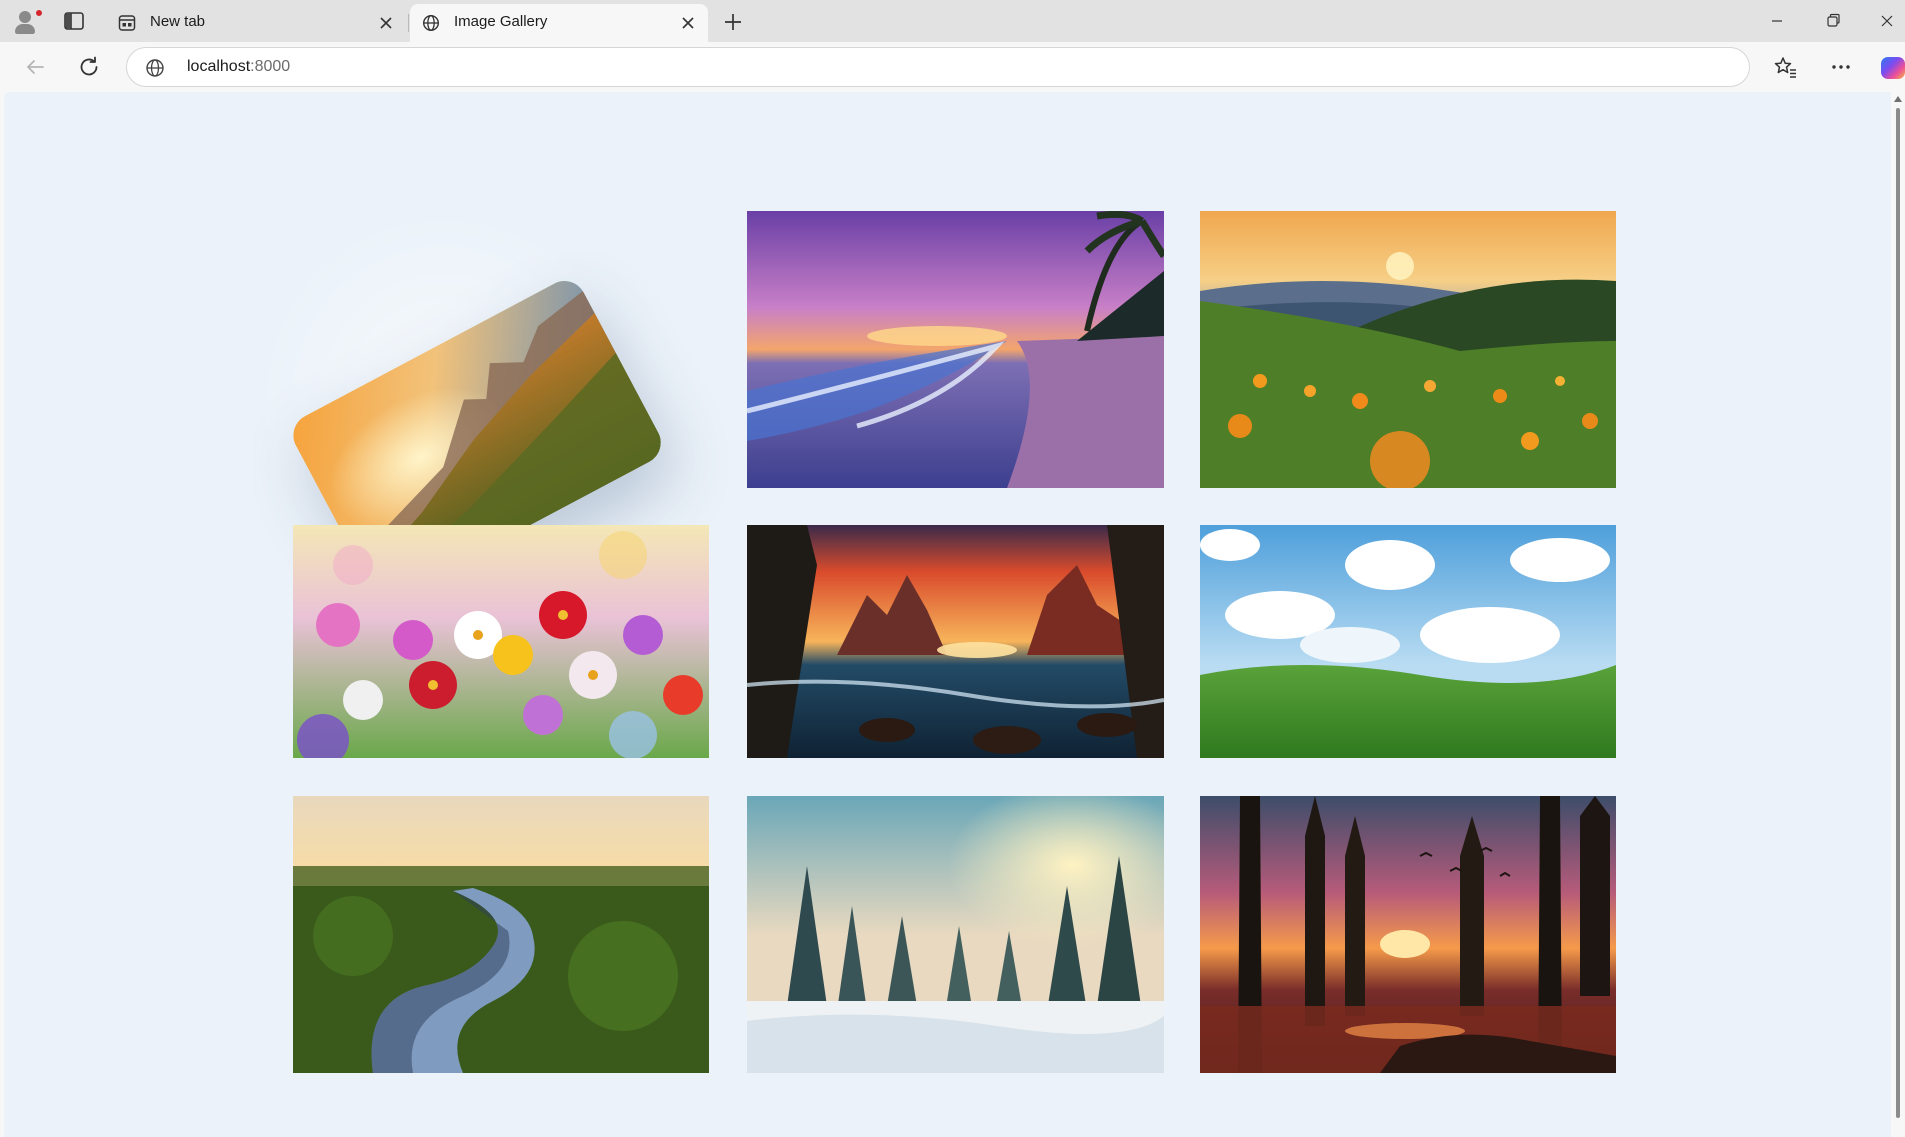 This screenshot has height=1137, width=1905. Describe the element at coordinates (1898, 99) in the screenshot. I see `scroll-up-arrow-icon` at that location.